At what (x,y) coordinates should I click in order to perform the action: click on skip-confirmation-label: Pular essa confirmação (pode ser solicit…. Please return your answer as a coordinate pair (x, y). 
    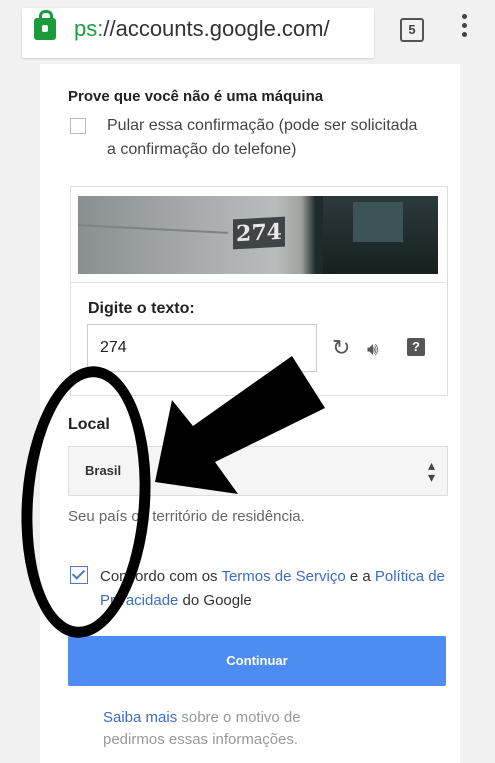
    Looking at the image, I should click on (267, 138).